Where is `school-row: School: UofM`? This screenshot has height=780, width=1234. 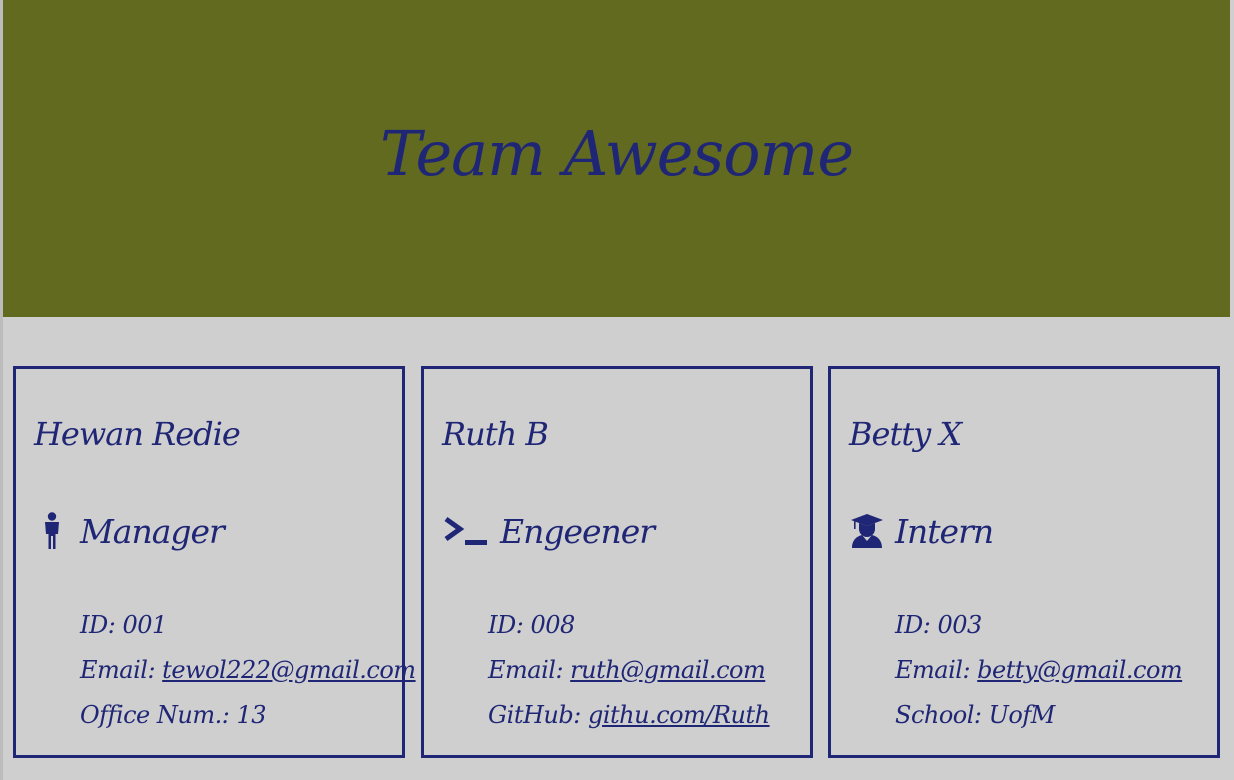 school-row: School: UofM is located at coordinates (1038, 715).